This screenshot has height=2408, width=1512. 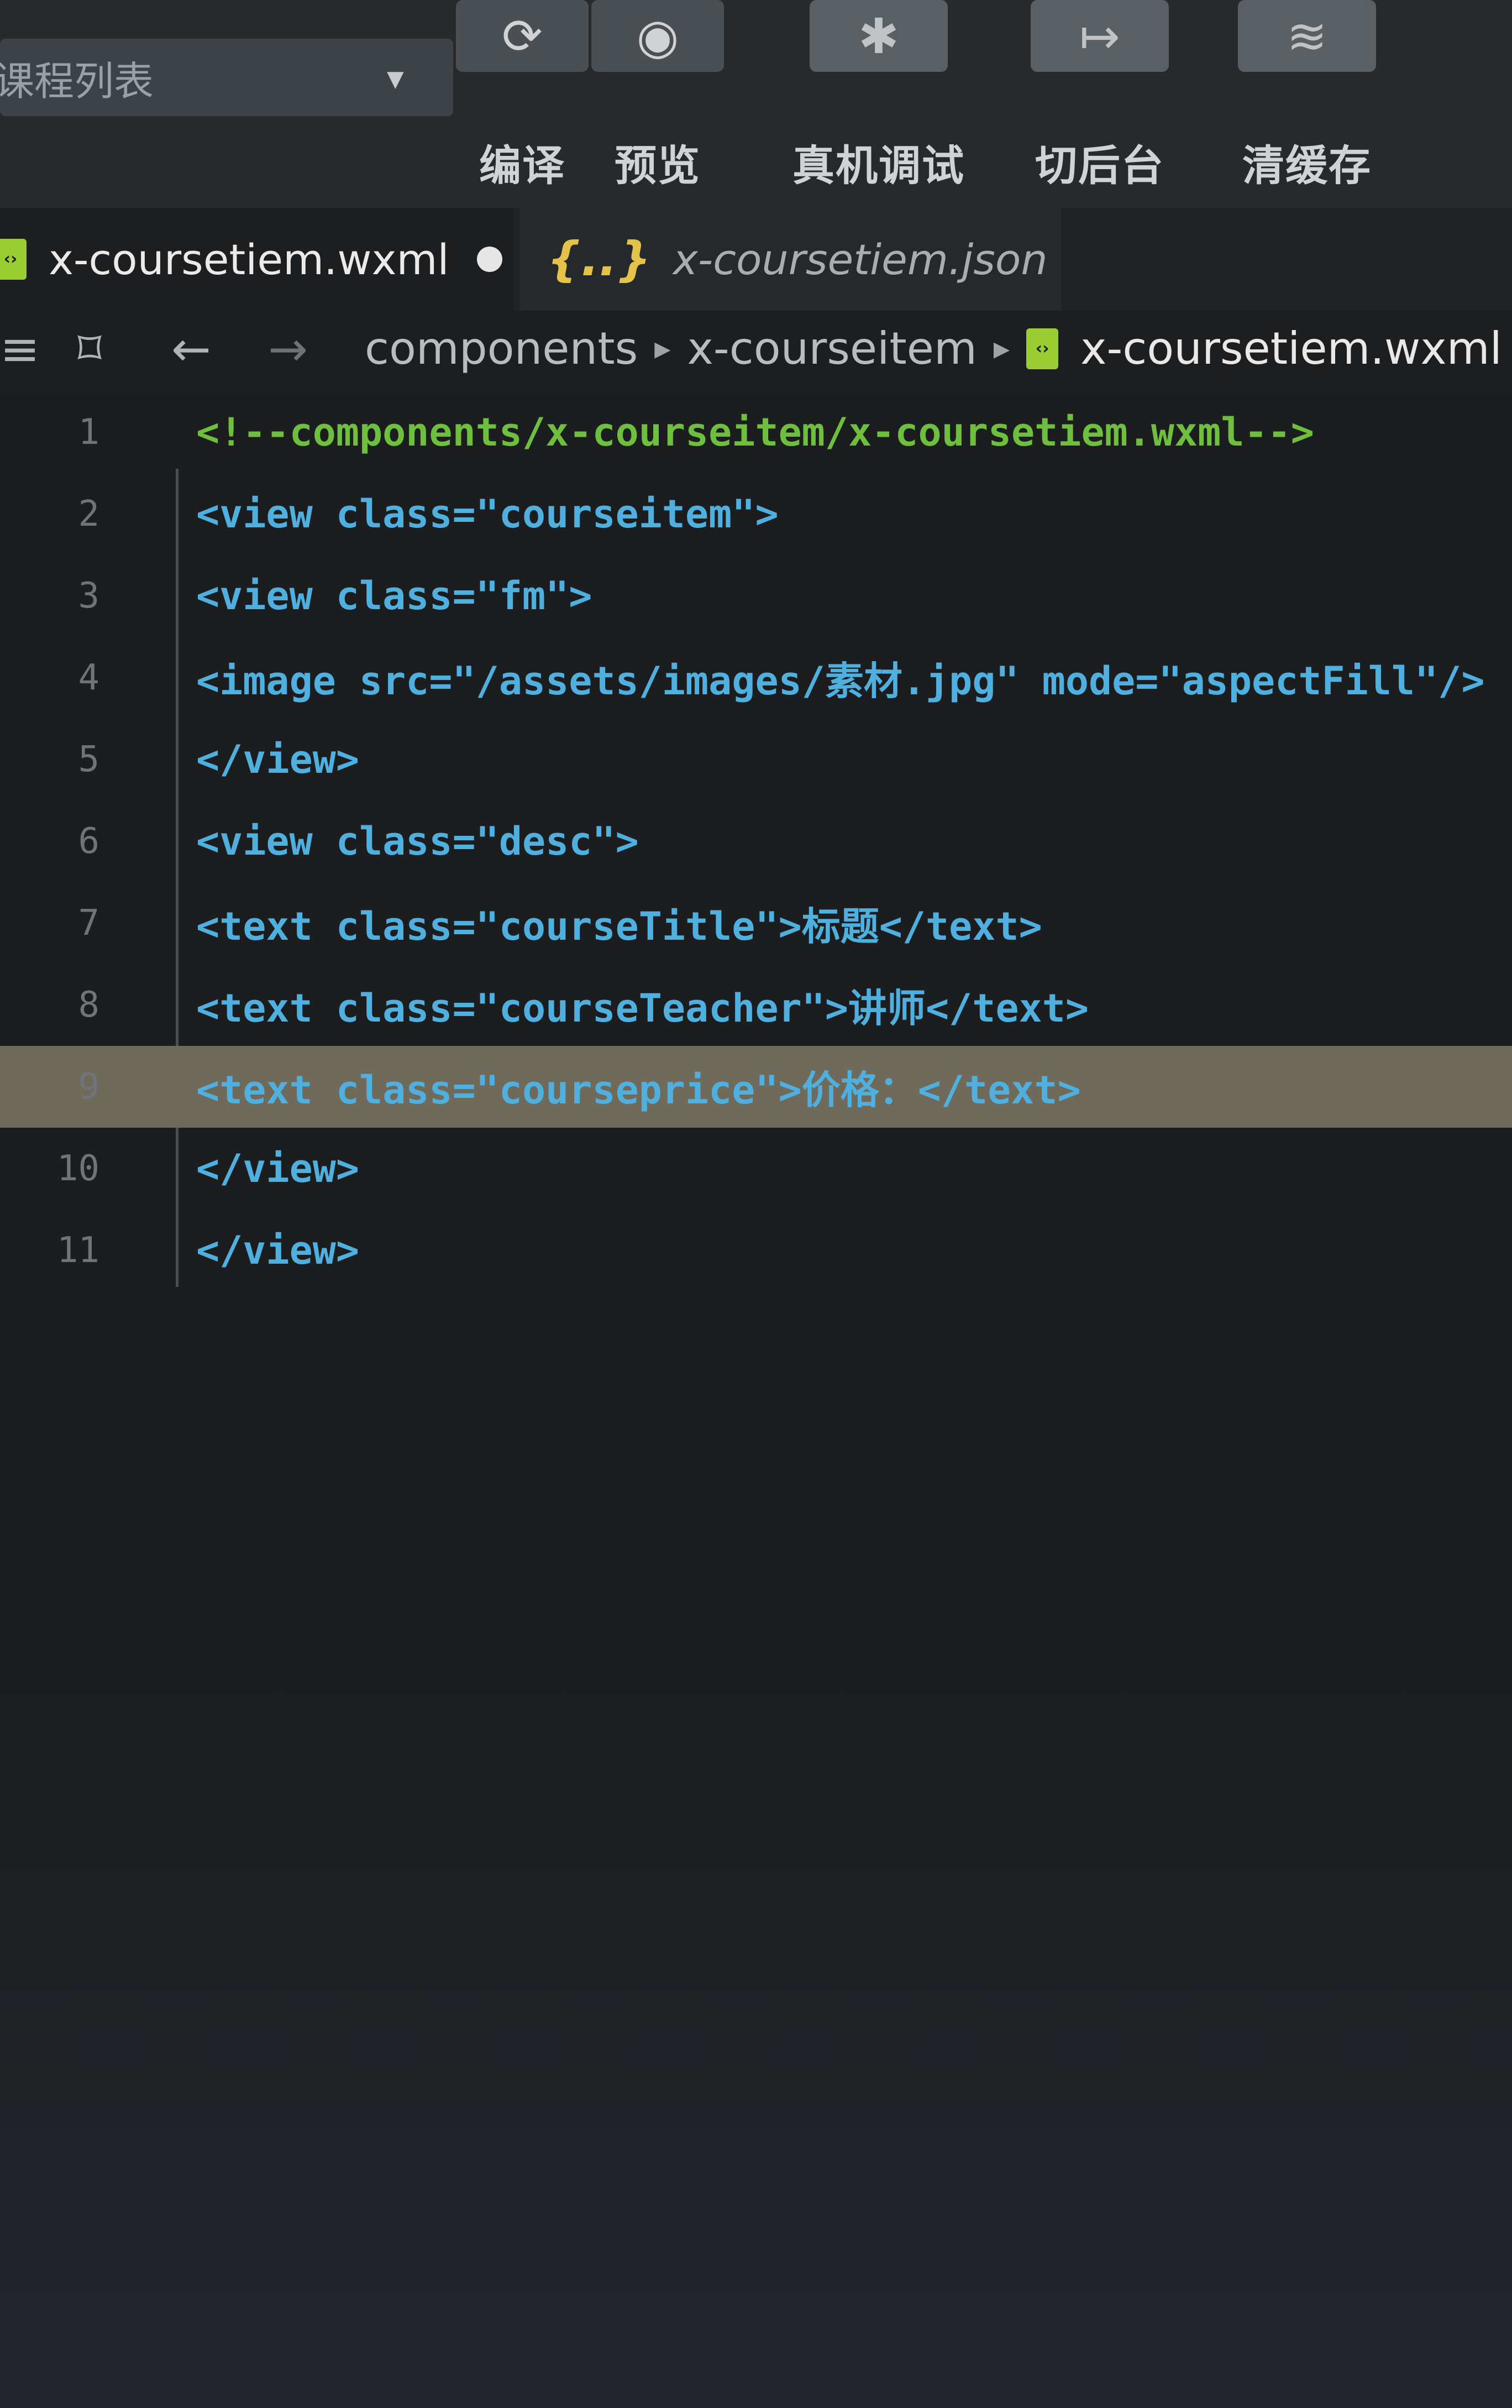 I want to click on line-number: 2, so click(x=88, y=514).